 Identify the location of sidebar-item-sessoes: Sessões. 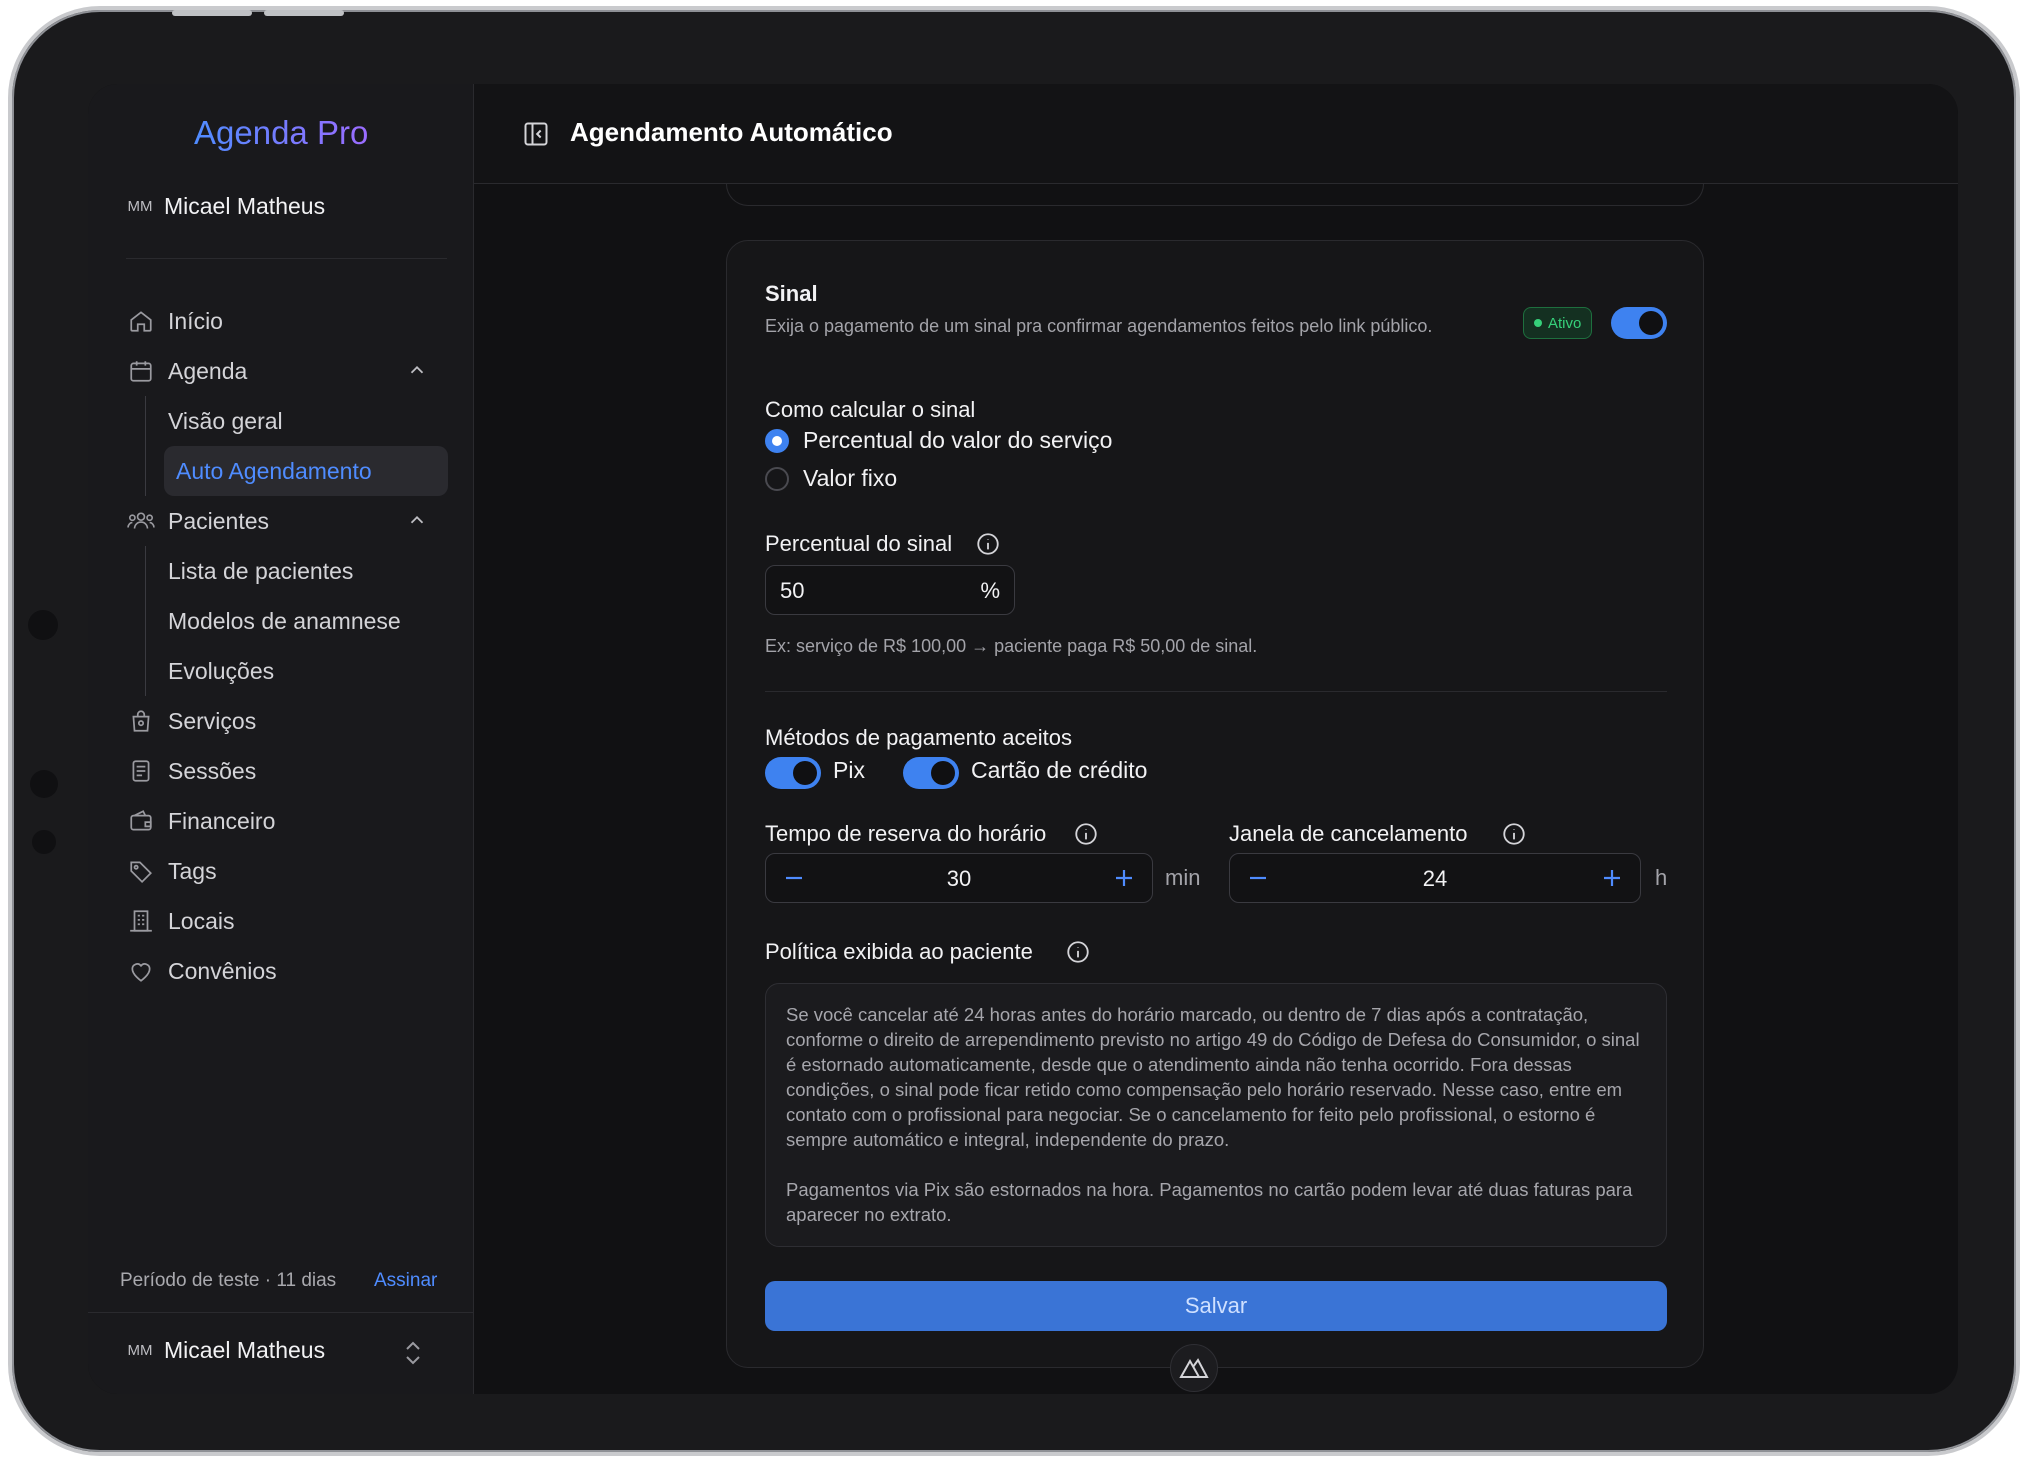
(287, 771).